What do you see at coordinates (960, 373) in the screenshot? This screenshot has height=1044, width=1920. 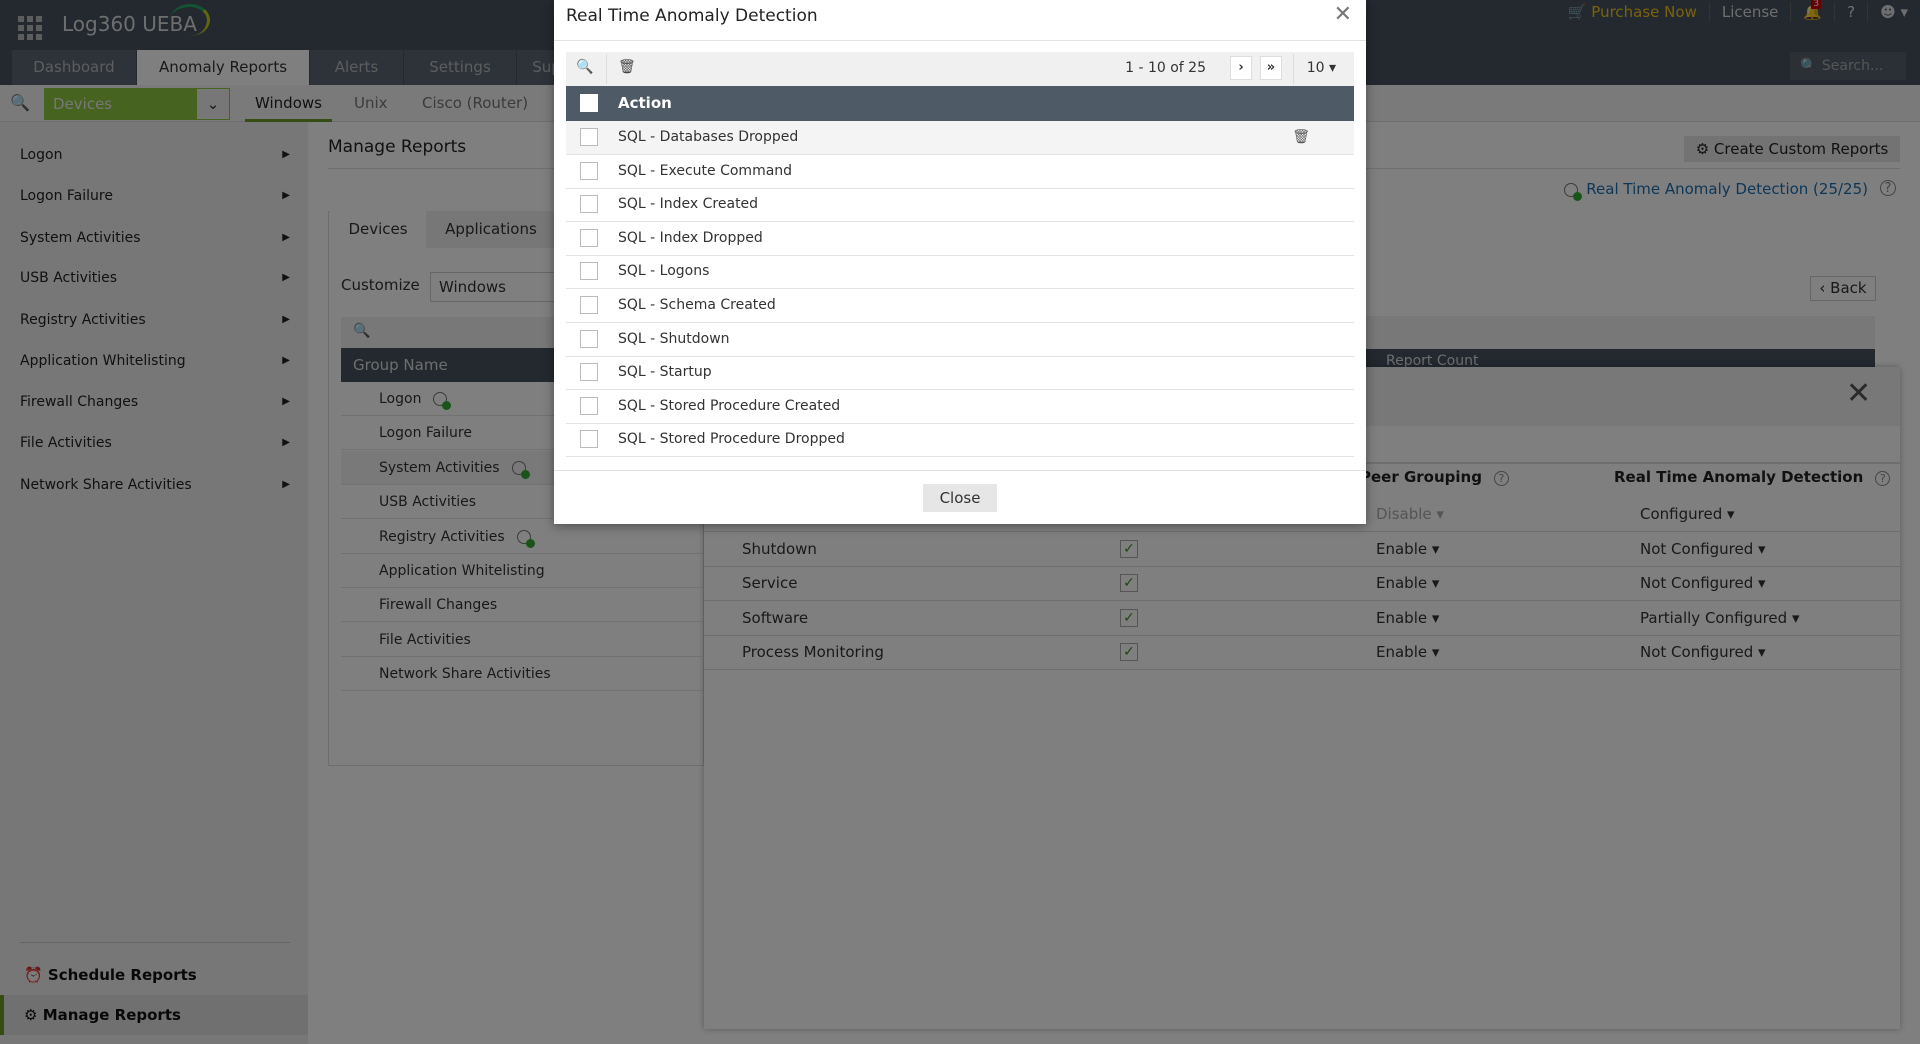 I see `table-row: SQL - Startup` at bounding box center [960, 373].